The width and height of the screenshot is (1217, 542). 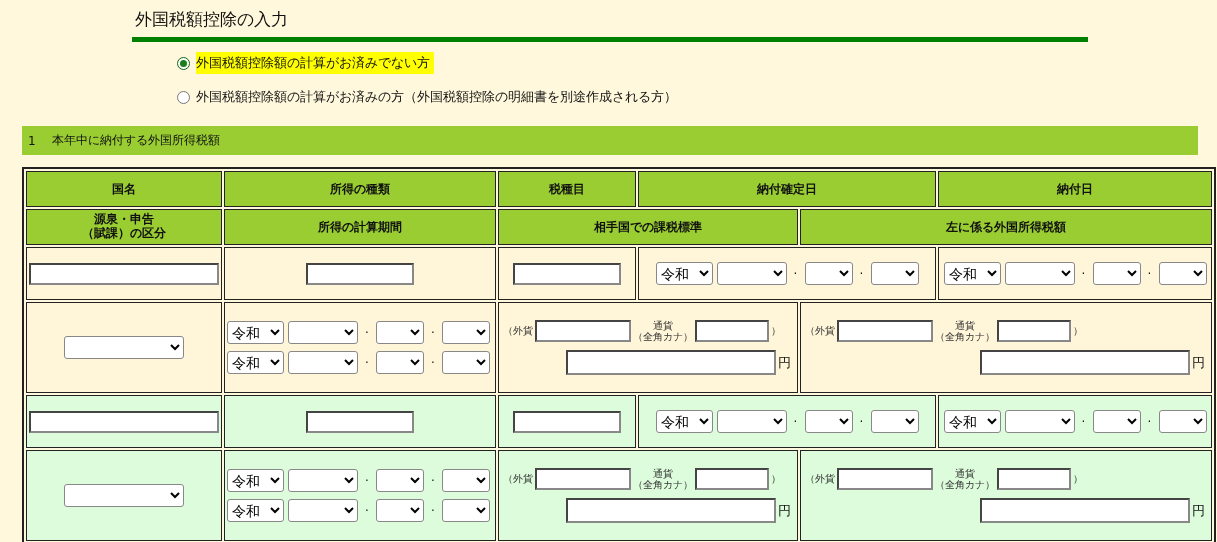 I want to click on column-header: 相手国での課税標準, so click(x=648, y=227).